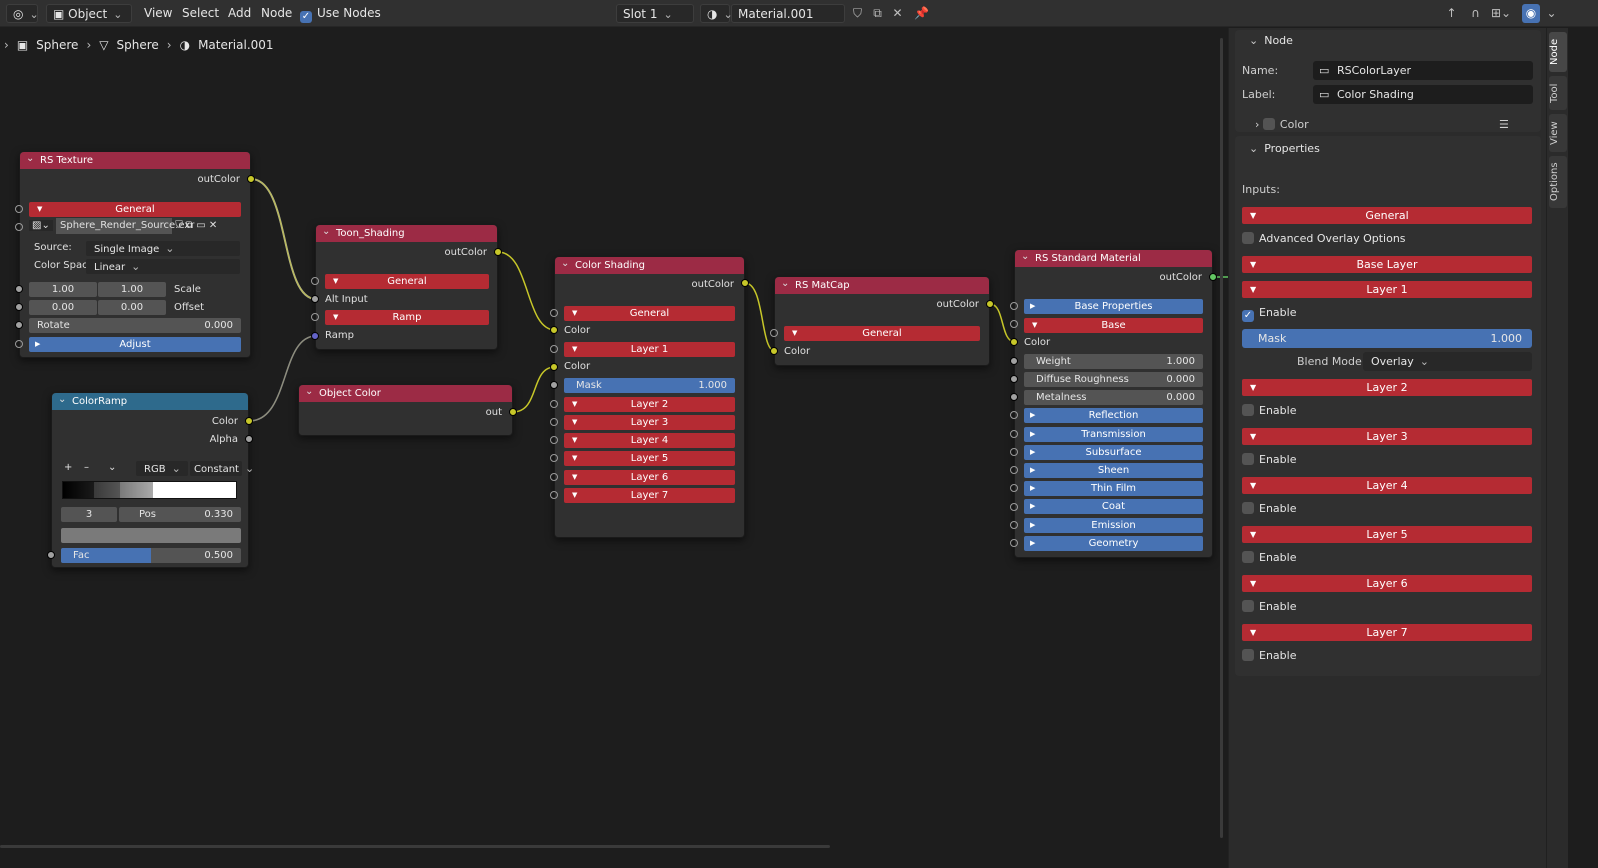  I want to click on layer-2-enable-toggle: Enable, so click(1269, 410).